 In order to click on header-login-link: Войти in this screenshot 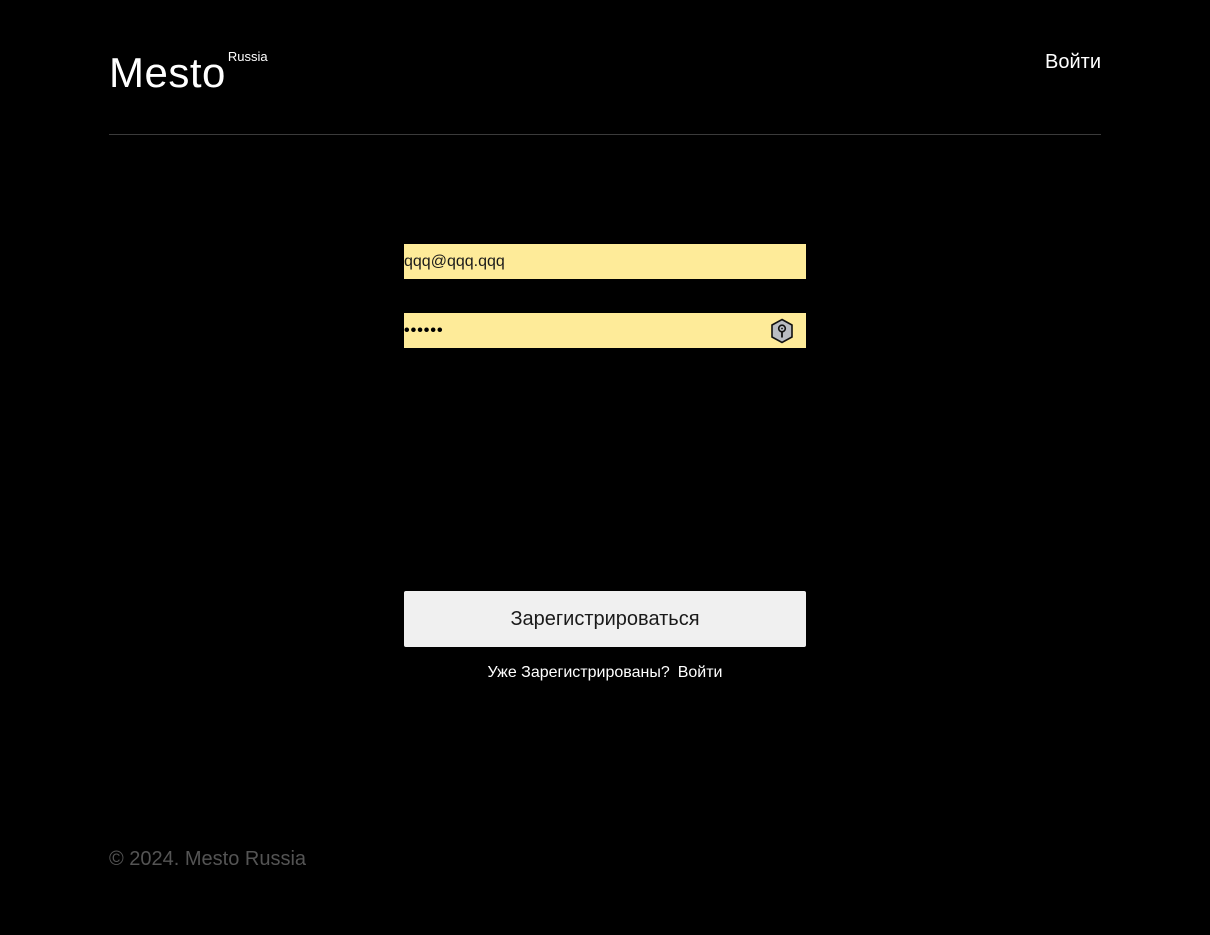, I will do `click(1073, 62)`.